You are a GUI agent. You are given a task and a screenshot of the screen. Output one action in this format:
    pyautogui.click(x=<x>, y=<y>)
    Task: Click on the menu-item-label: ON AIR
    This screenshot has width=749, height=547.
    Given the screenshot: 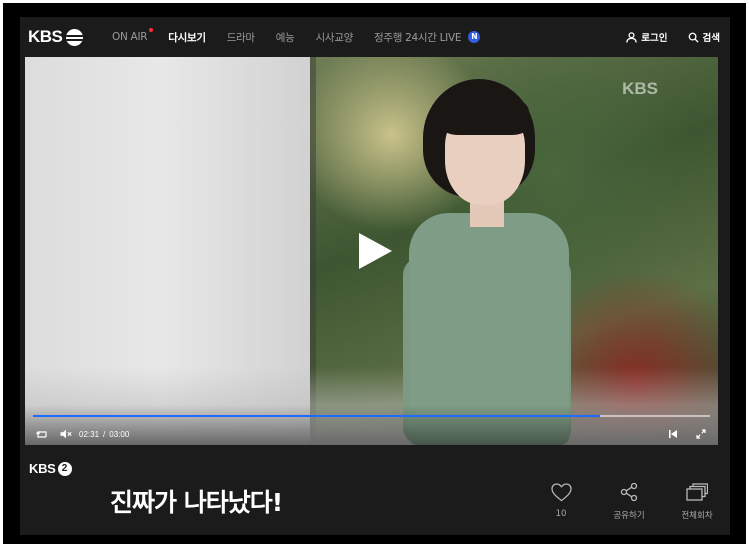 What is the action you would take?
    pyautogui.click(x=130, y=37)
    